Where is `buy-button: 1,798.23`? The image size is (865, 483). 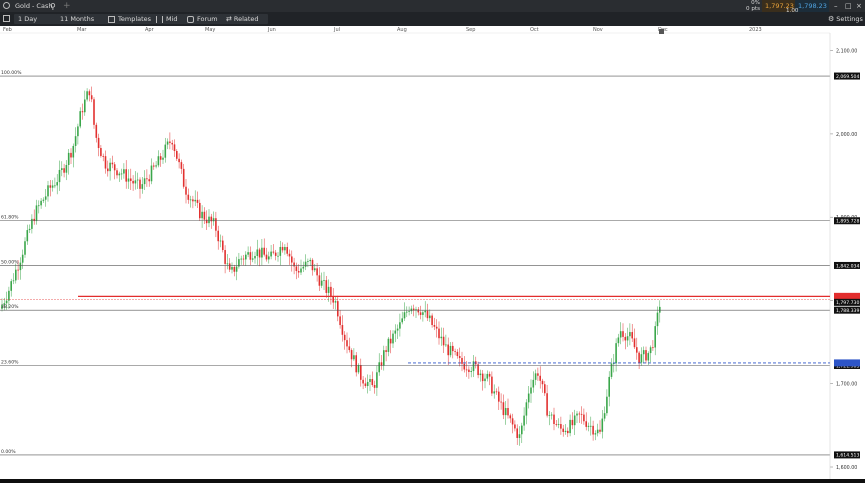
buy-button: 1,798.23 is located at coordinates (812, 6).